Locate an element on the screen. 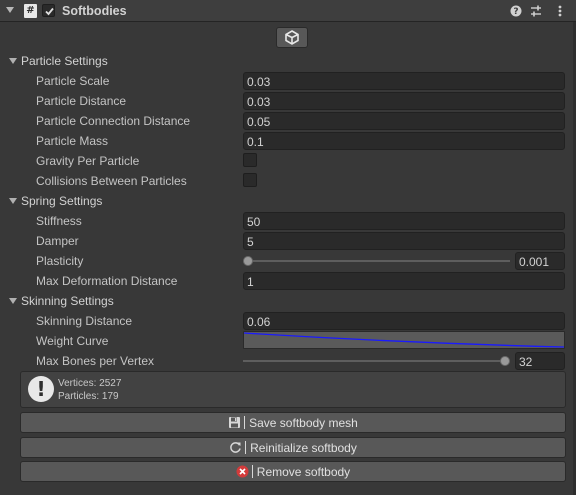 The height and width of the screenshot is (495, 576). unity-logo-icon is located at coordinates (292, 37).